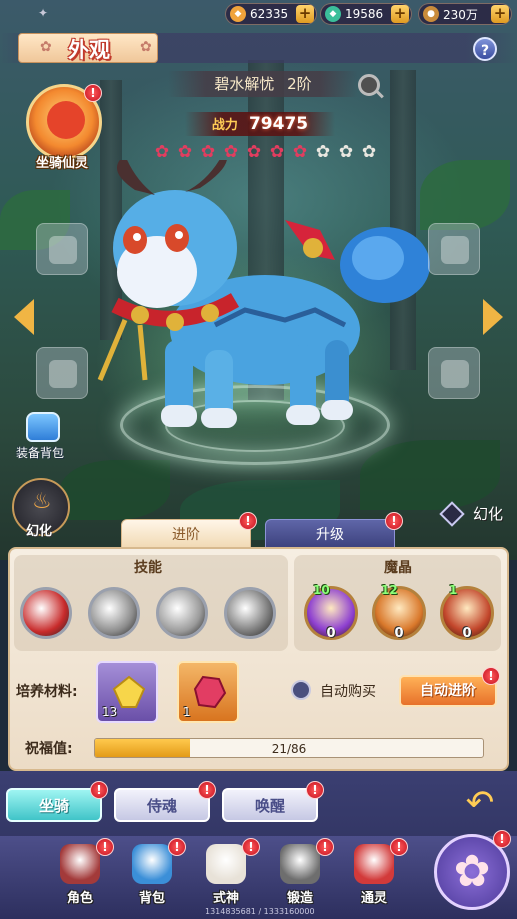  What do you see at coordinates (186, 534) in the screenshot?
I see `tab-advance: 进阶` at bounding box center [186, 534].